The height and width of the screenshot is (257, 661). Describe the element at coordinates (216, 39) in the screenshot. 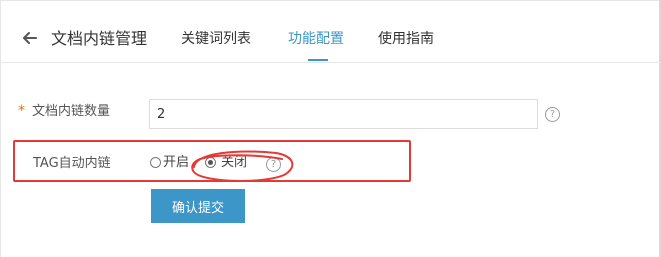

I see `tab-keyword-list: 关键词列表` at that location.